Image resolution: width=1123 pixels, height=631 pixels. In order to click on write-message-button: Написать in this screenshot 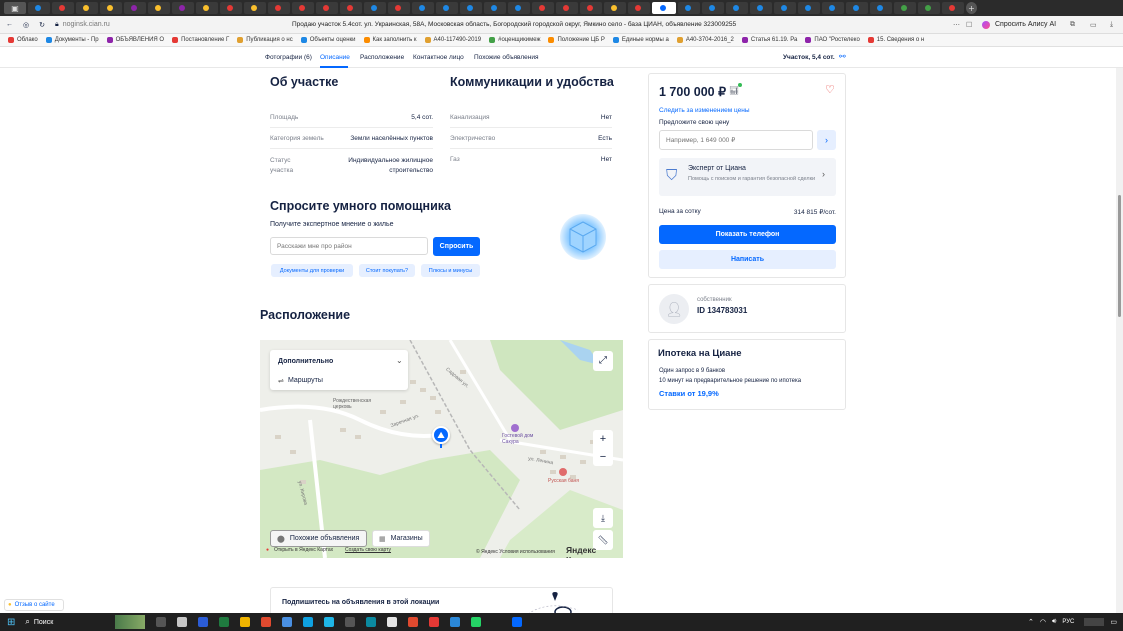, I will do `click(747, 259)`.